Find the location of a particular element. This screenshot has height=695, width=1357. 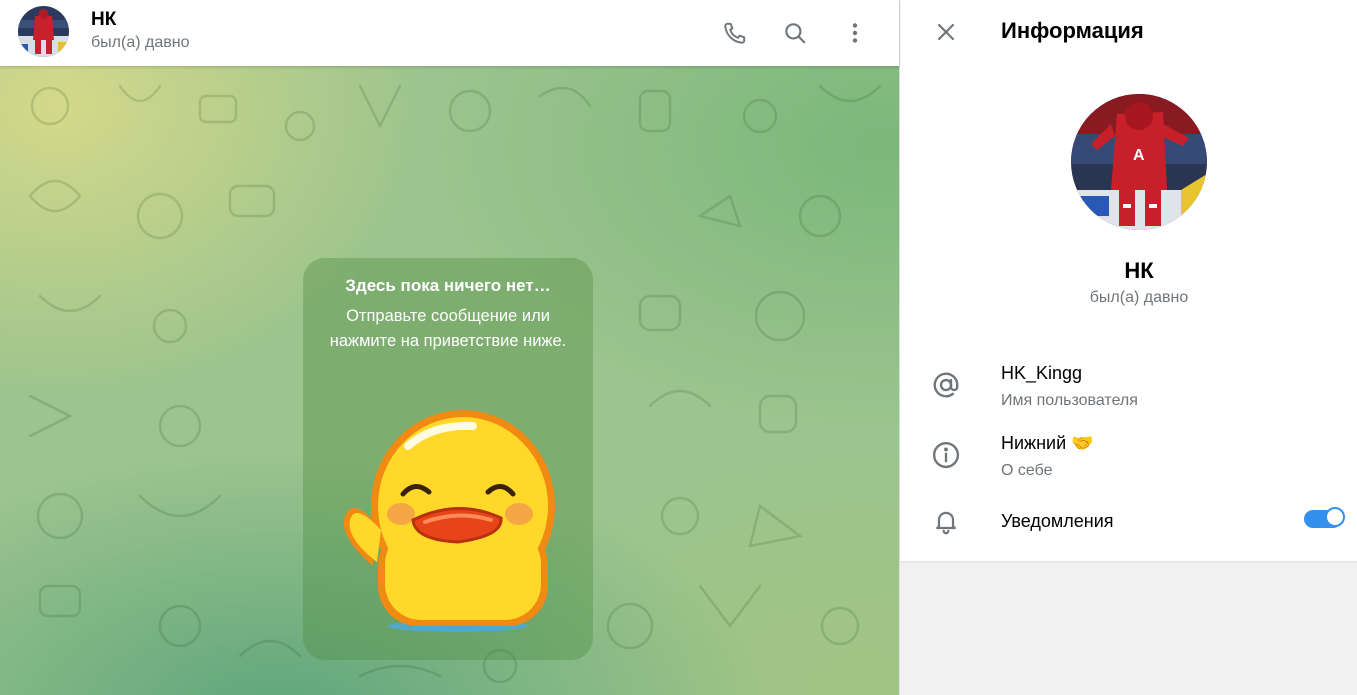

chat-status: был(а) давно is located at coordinates (140, 42).